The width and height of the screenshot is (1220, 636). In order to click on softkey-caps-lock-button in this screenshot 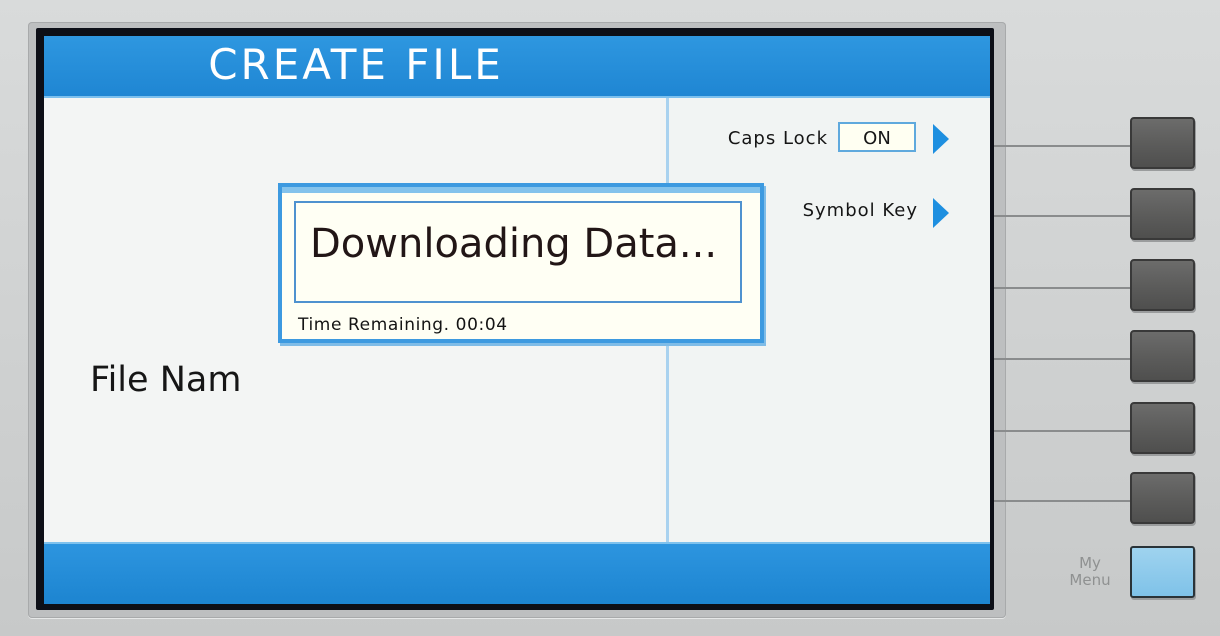, I will do `click(1162, 143)`.